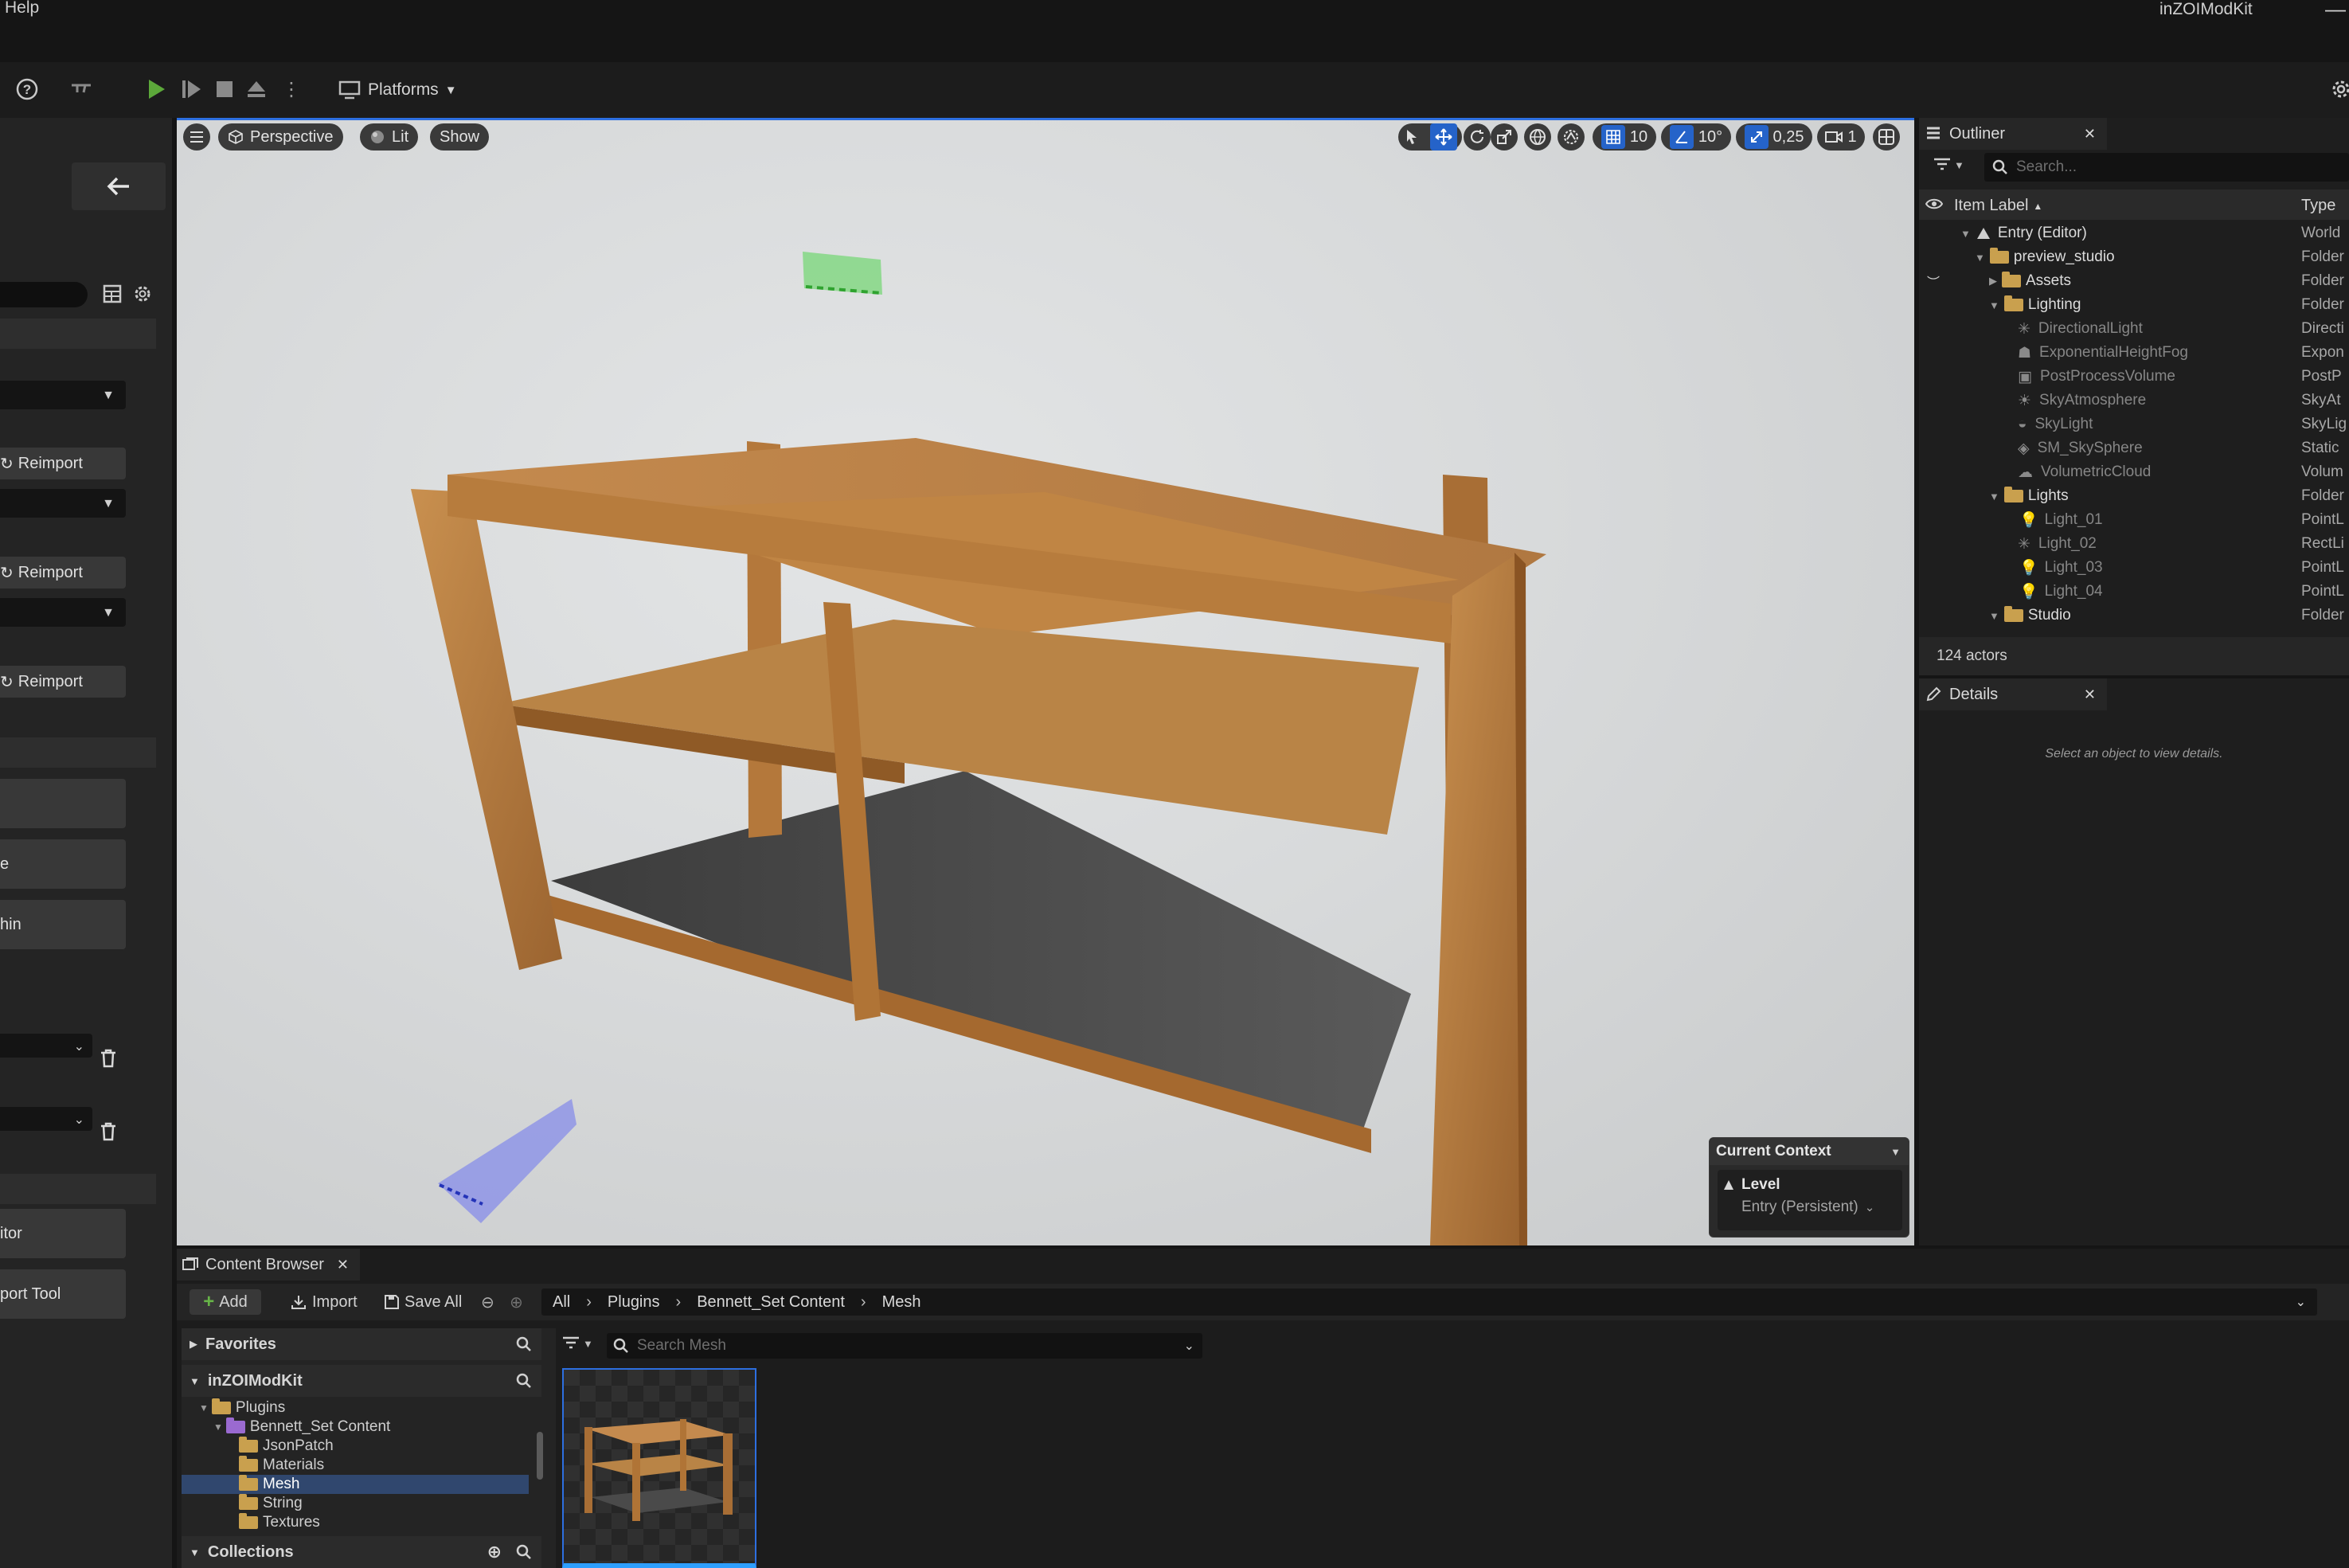  I want to click on outliner-row: 💡 Light_01 PointL, so click(2134, 520).